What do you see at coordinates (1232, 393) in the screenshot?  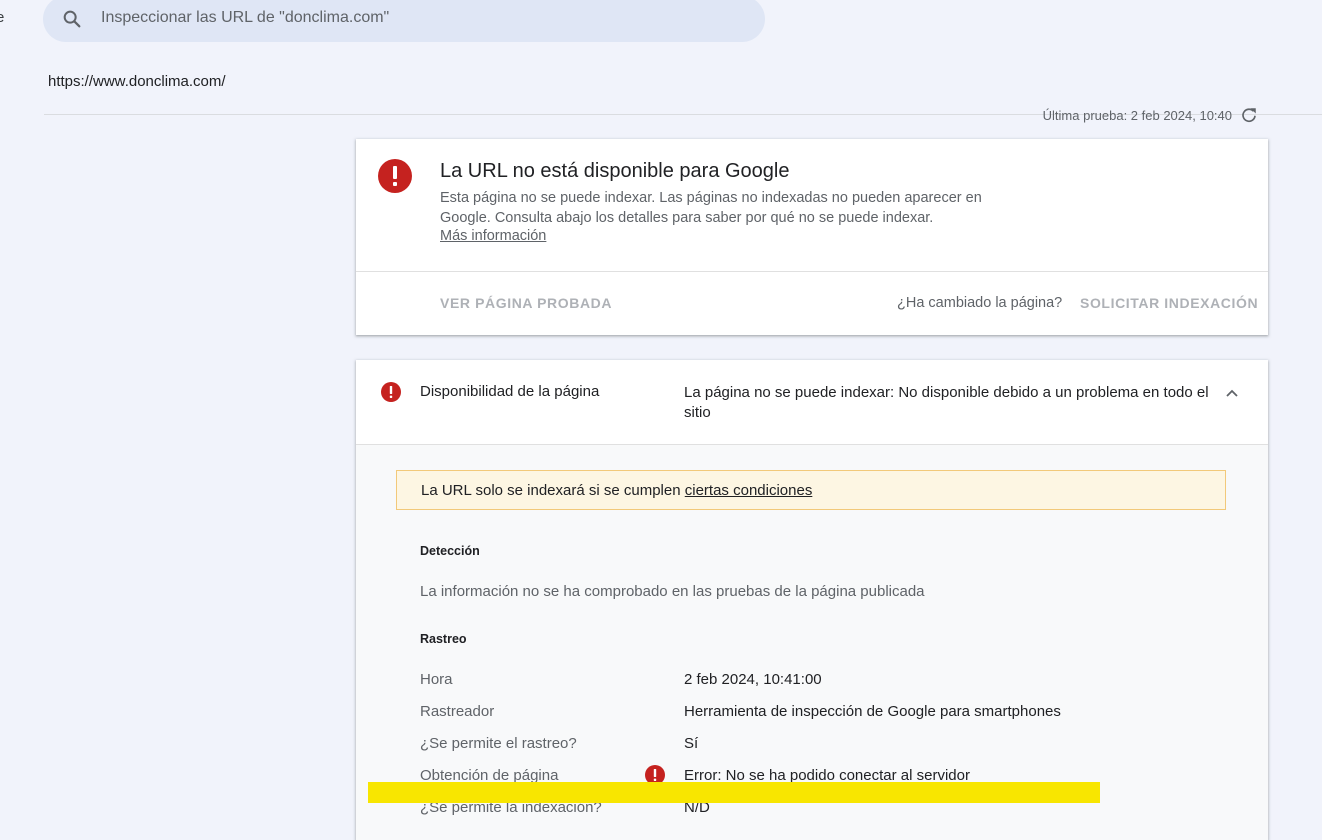 I see `chevron-up-icon` at bounding box center [1232, 393].